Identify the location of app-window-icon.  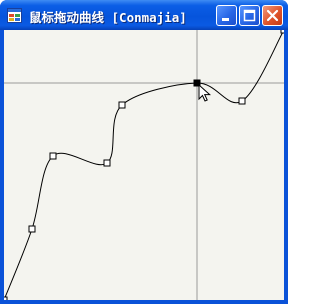
(14, 15).